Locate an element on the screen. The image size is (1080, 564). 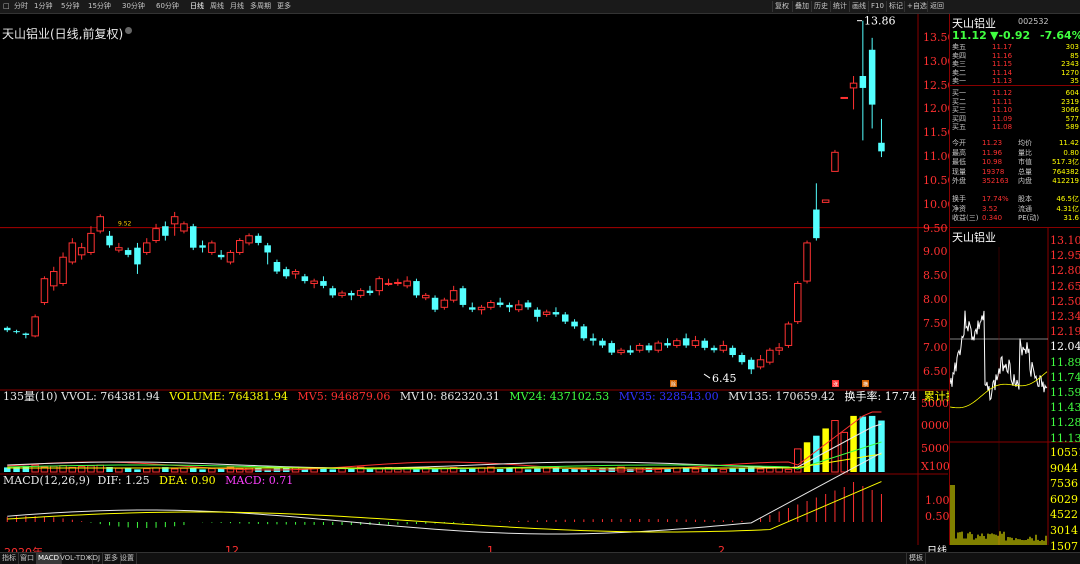
period-tab-4: 30分钟 is located at coordinates (133, 6).